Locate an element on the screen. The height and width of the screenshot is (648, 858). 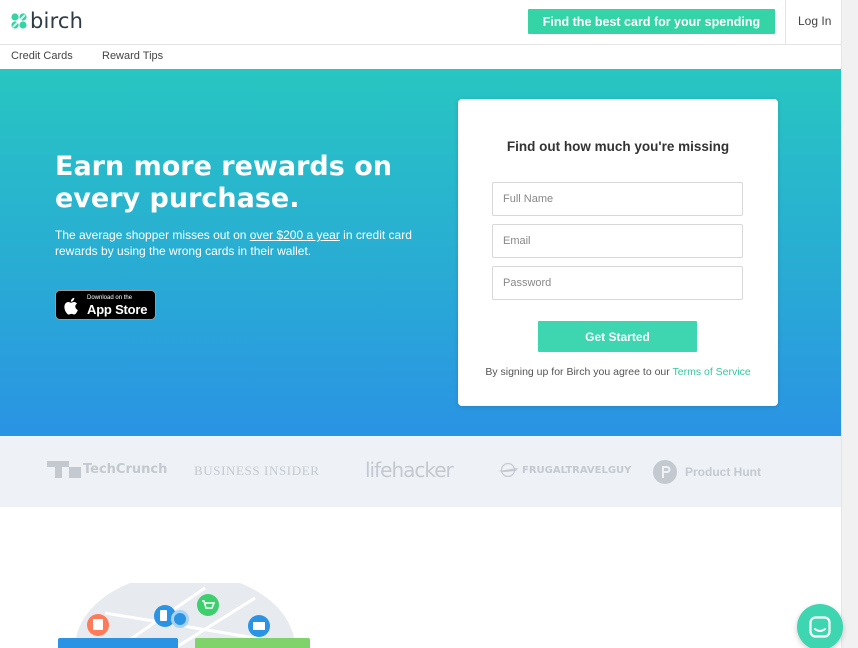
hero-desc-text: The average shopper misses out on is located at coordinates (152, 235).